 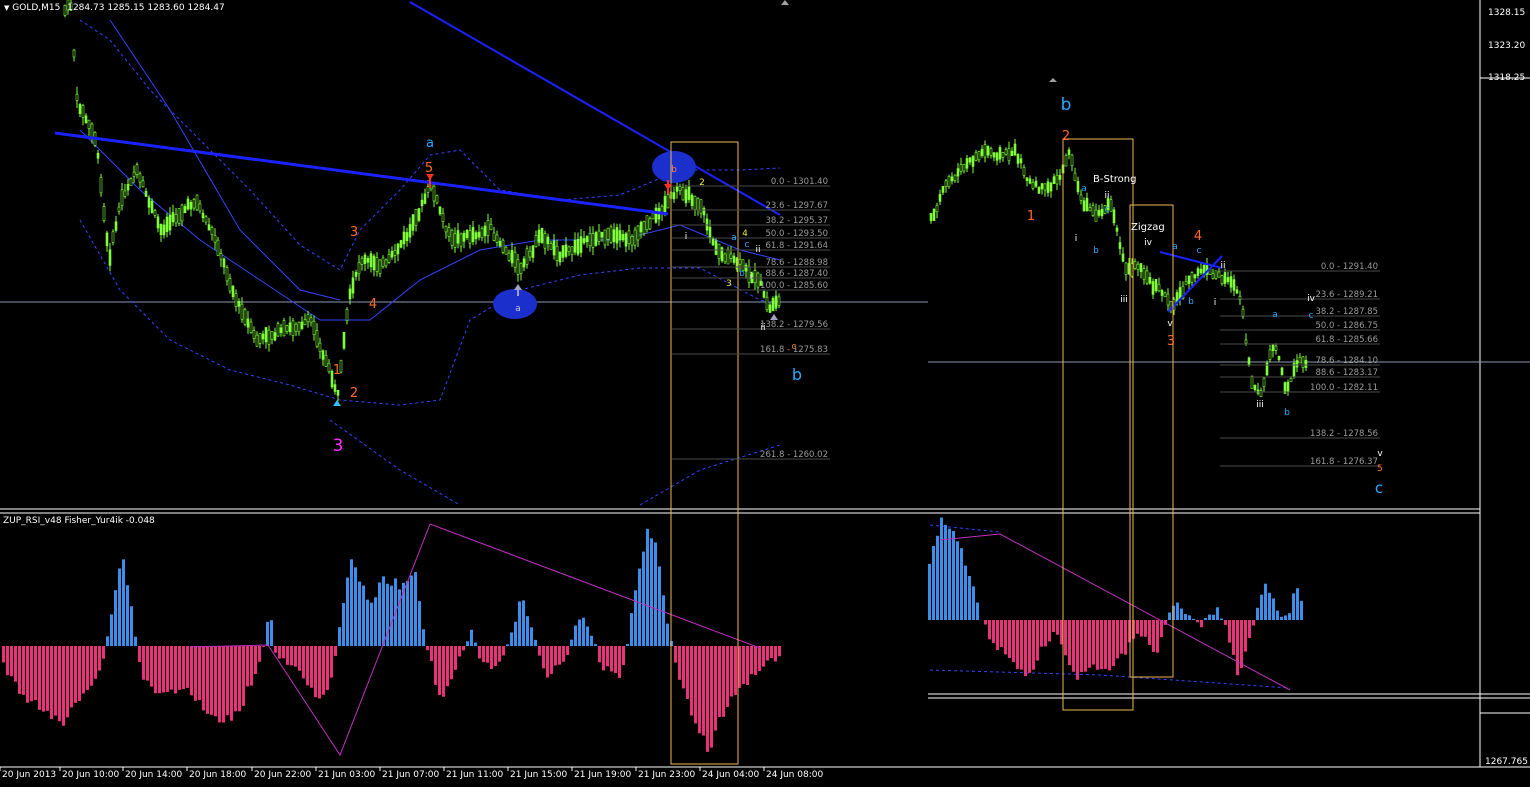 What do you see at coordinates (1115, 598) in the screenshot?
I see `fisher-histogram-right` at bounding box center [1115, 598].